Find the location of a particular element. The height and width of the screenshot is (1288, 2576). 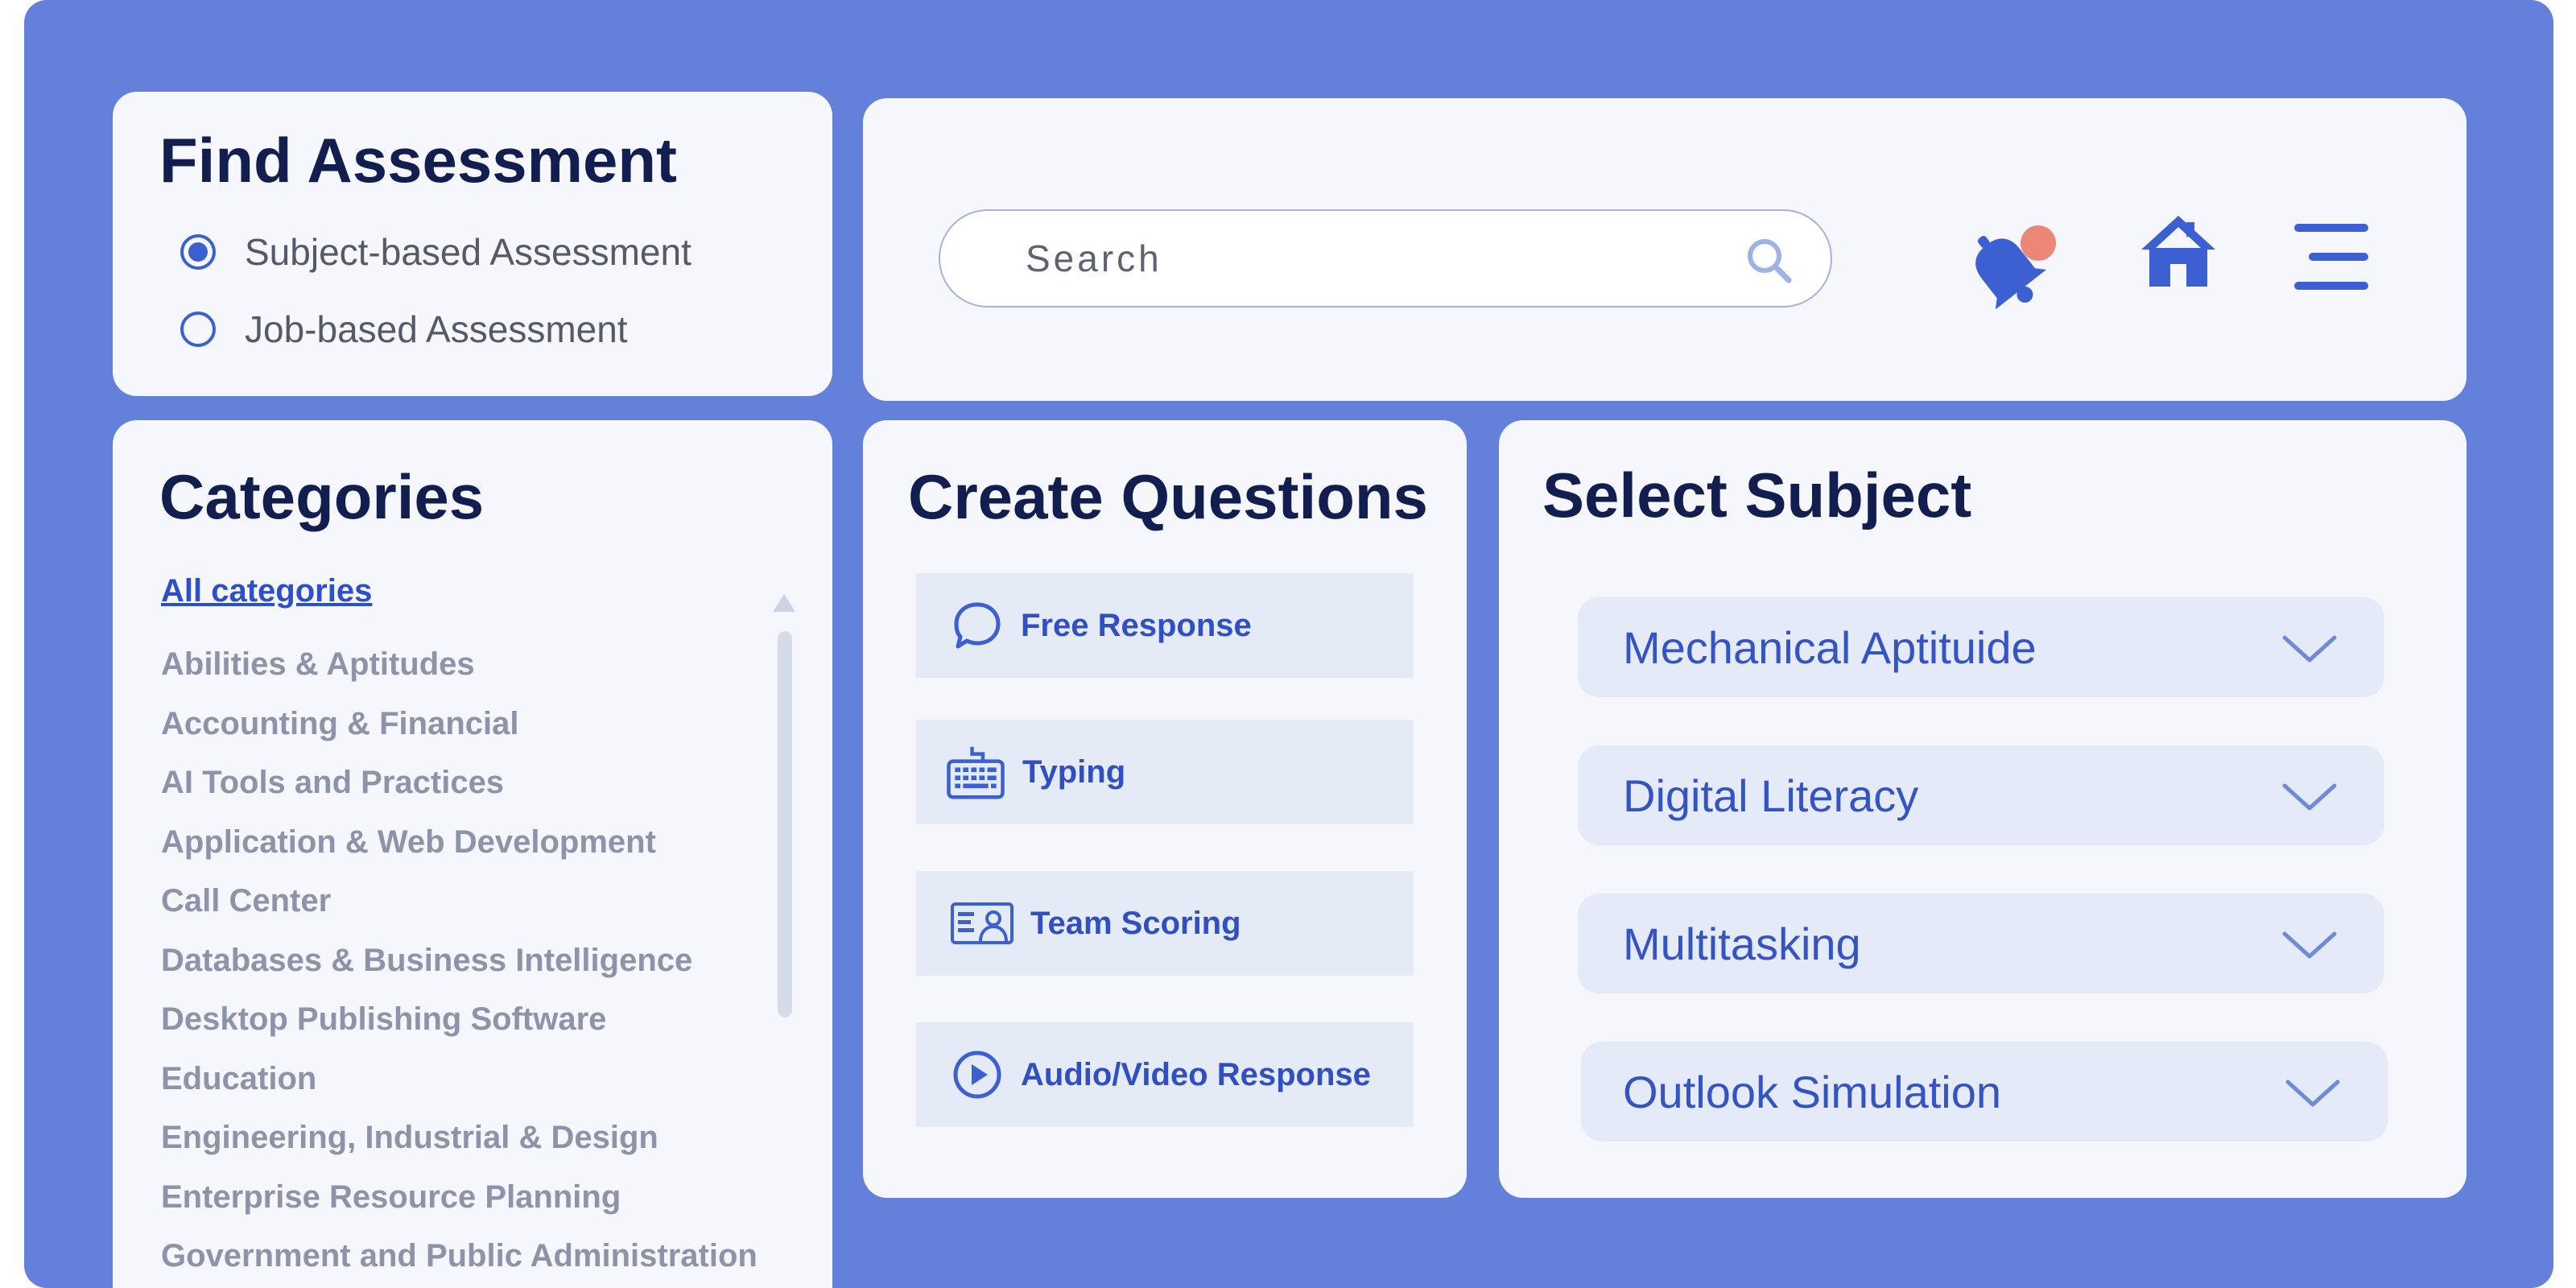

category-item: Application & Web Development is located at coordinates (459, 851).